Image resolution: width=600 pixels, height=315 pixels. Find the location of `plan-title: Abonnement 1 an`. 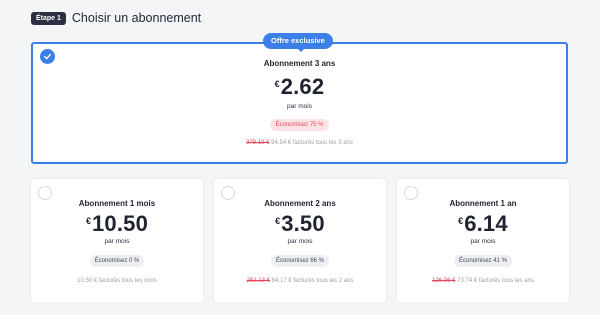

plan-title: Abonnement 1 an is located at coordinates (483, 203).